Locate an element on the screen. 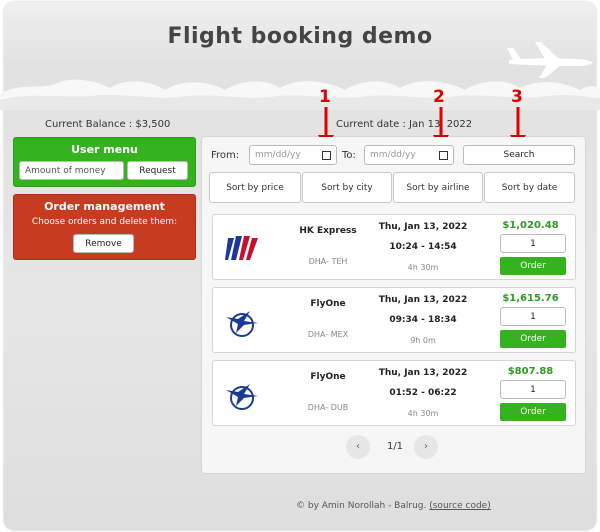 Image resolution: width=600 pixels, height=532 pixels. flight-route: DHA- TEH is located at coordinates (328, 261).